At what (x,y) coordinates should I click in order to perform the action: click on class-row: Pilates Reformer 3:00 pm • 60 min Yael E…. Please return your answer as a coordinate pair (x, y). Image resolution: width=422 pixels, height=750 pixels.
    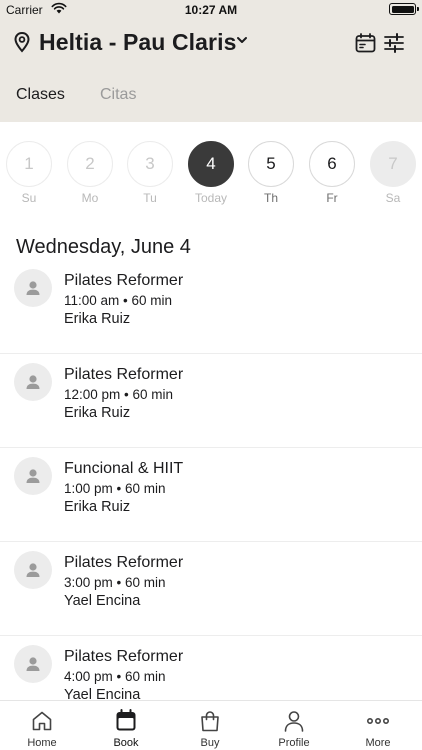
    Looking at the image, I should click on (211, 589).